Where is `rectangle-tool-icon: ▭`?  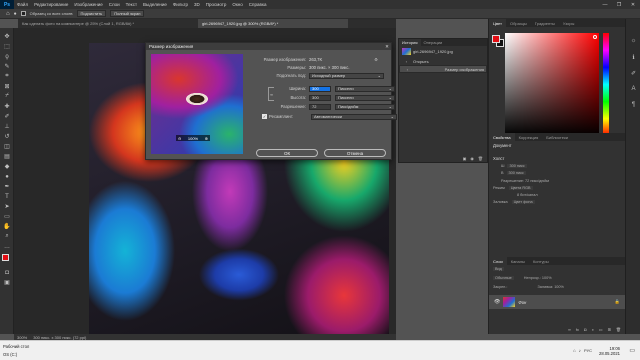 rectangle-tool-icon: ▭ is located at coordinates (7, 216).